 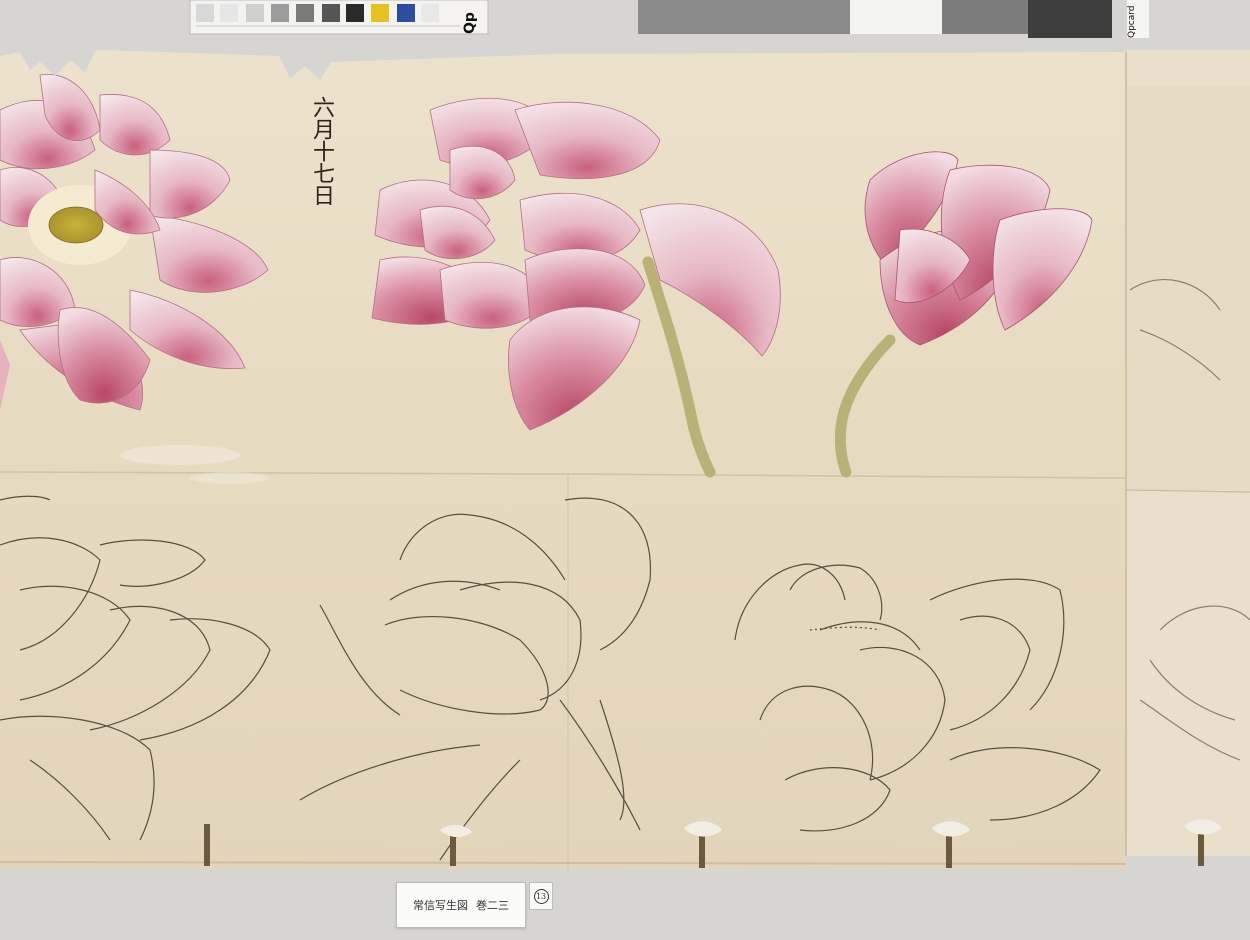 I want to click on page-number: 13, so click(x=541, y=896).